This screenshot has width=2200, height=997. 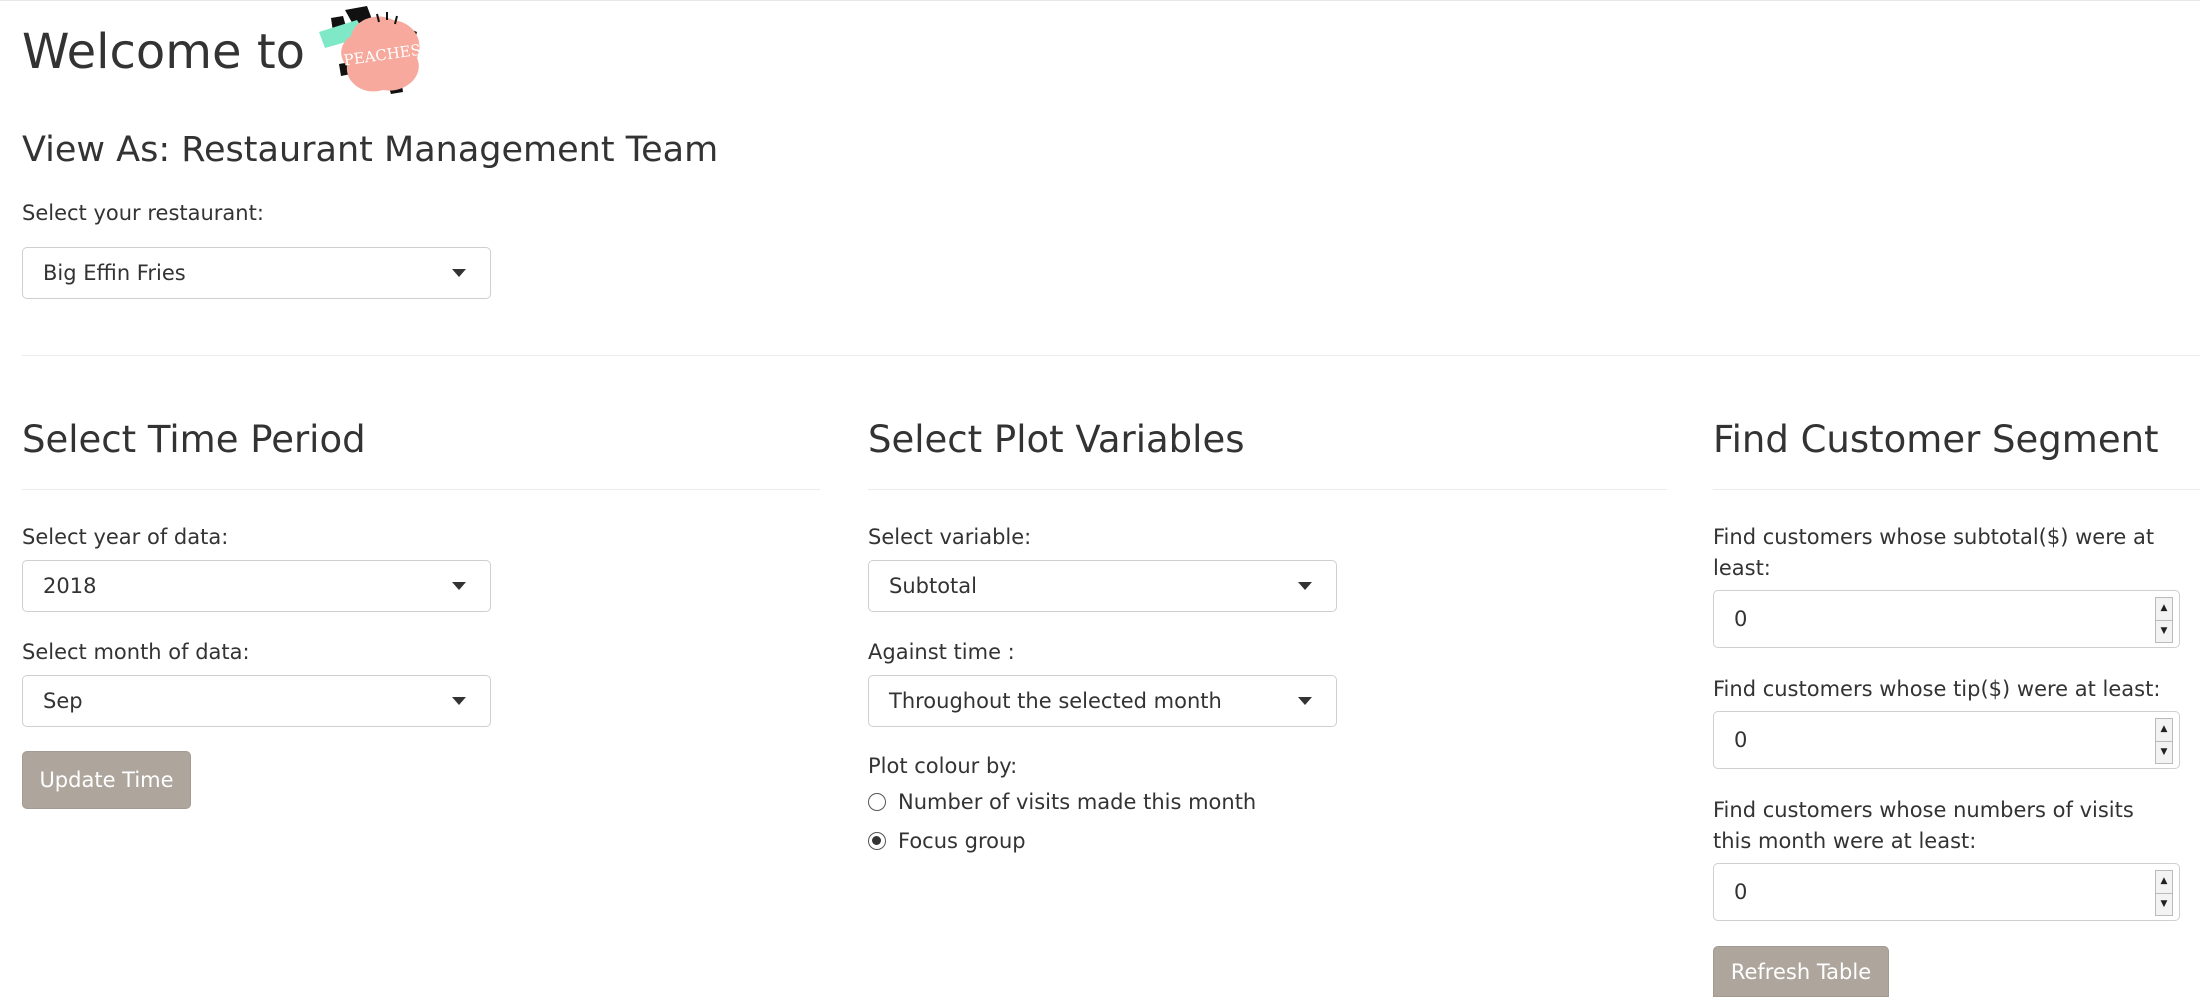 I want to click on restaurant-select-value: Big Effin Fries, so click(x=114, y=273).